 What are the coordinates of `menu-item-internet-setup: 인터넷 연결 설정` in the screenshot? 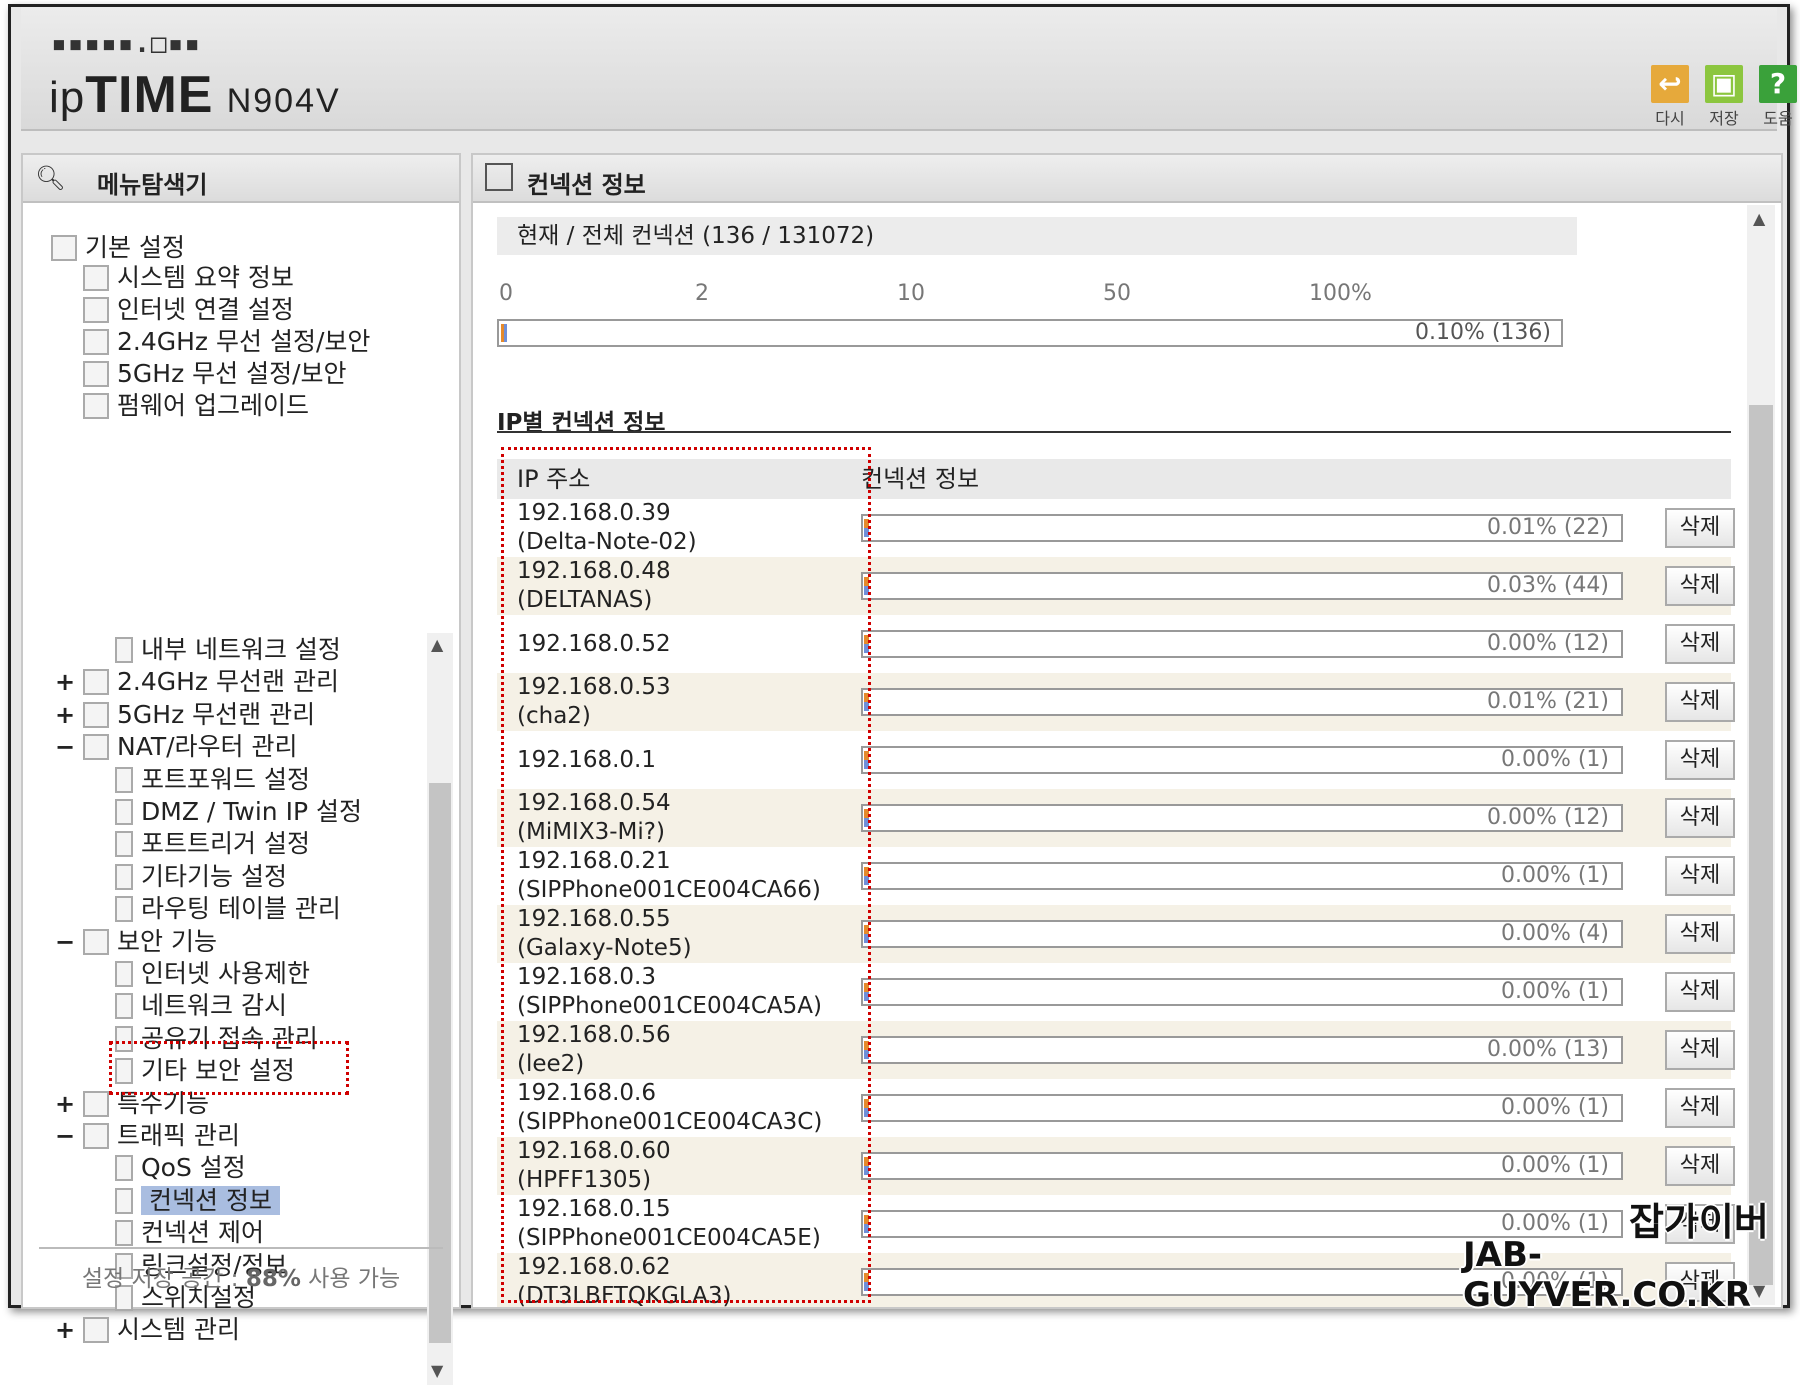 It's located at (188, 310).